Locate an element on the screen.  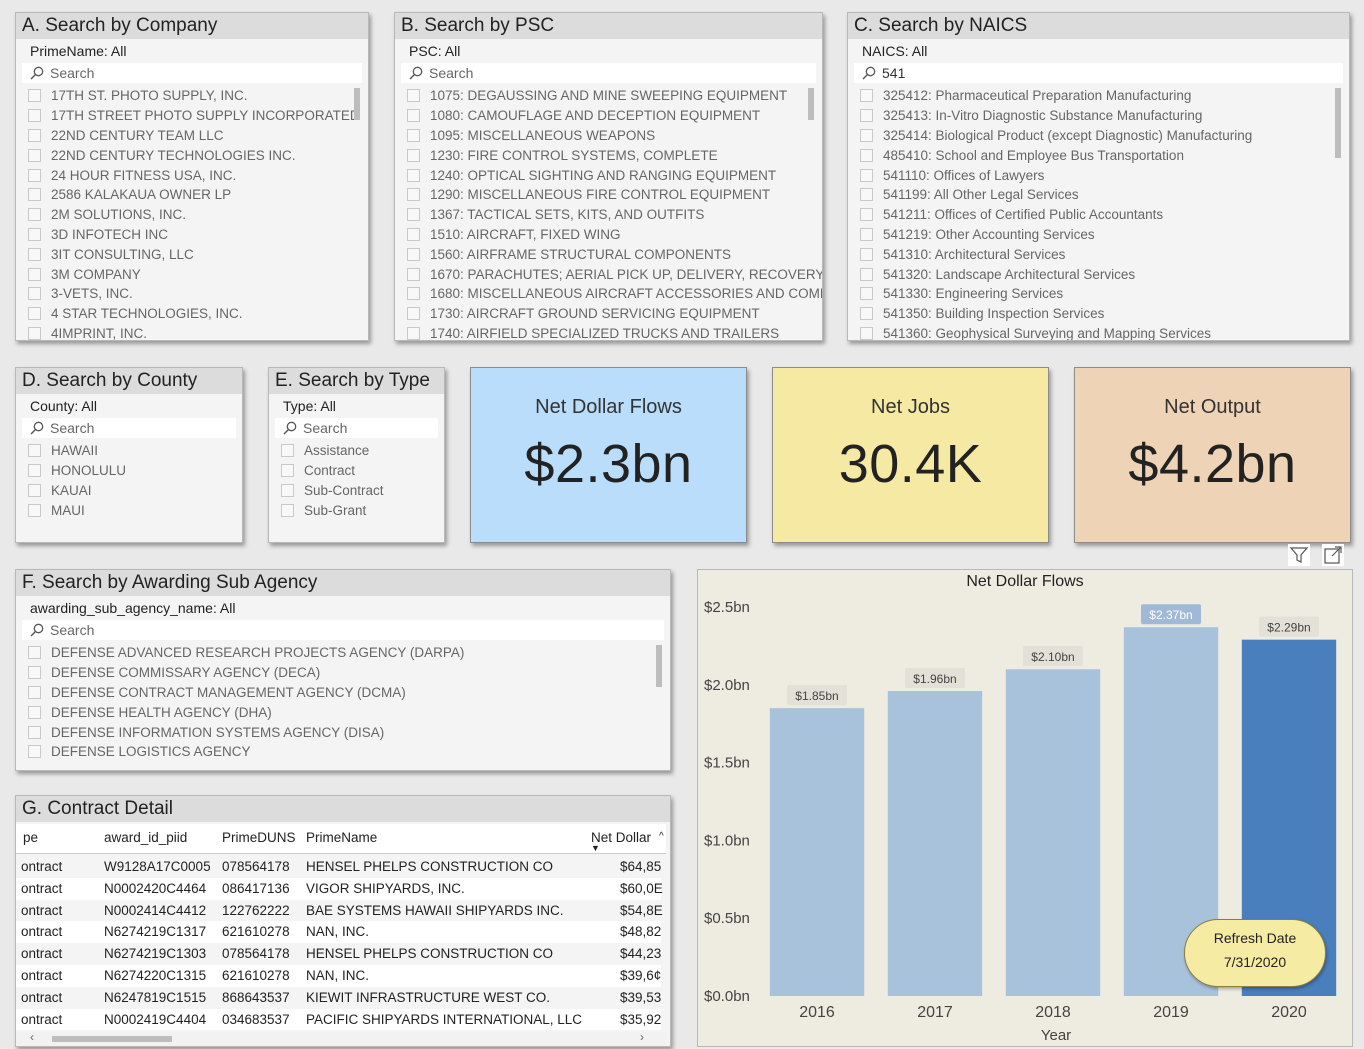
list-item: 3IT CONSULTING, LLC is located at coordinates (198, 254).